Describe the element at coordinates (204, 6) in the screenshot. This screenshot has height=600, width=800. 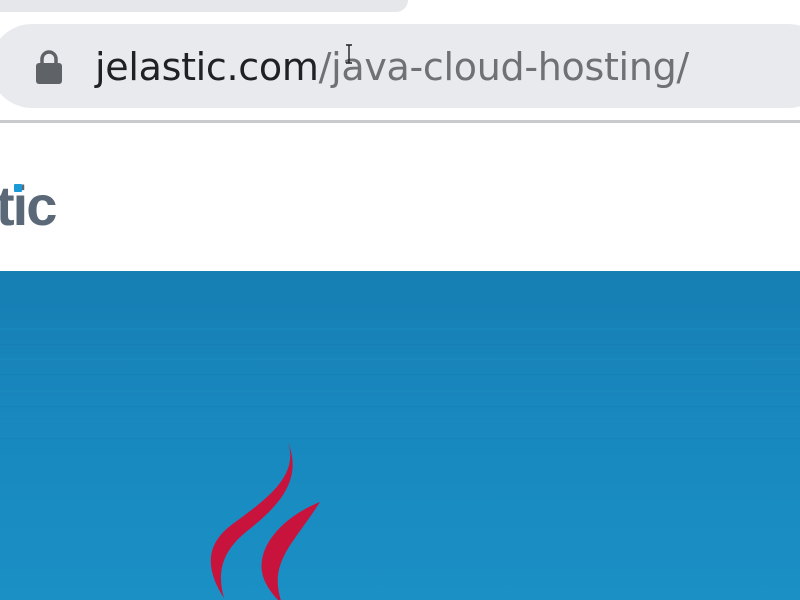
I see `active-tab` at that location.